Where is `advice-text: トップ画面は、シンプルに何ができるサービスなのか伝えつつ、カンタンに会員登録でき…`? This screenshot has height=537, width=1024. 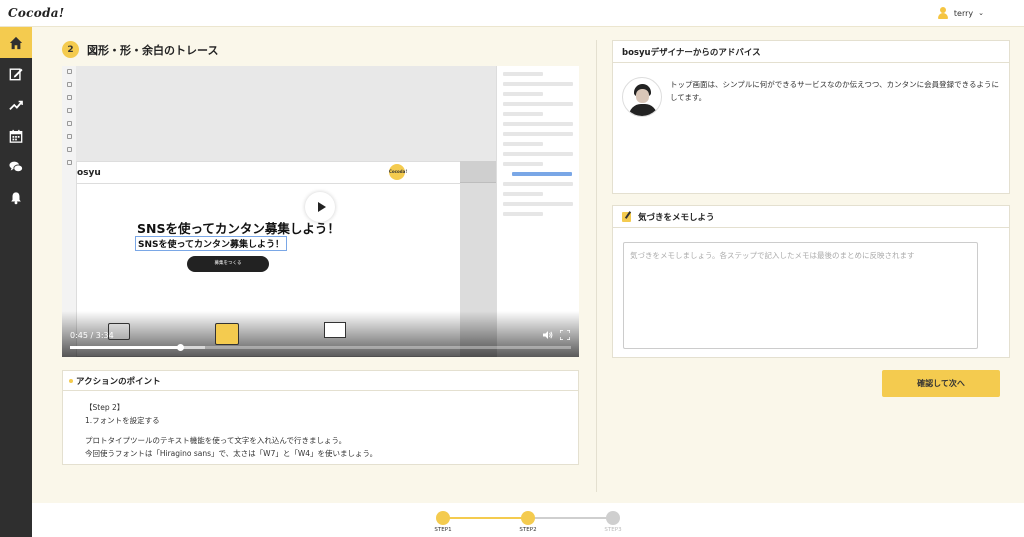 advice-text: トップ画面は、シンプルに何ができるサービスなのか伝えつつ、カンタンに会員登録でき… is located at coordinates (834, 91).